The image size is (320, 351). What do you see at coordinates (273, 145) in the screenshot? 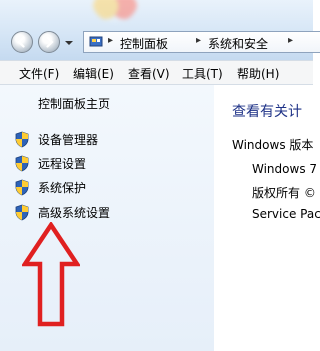
I see `windows-edition-heading: Windows 版本` at bounding box center [273, 145].